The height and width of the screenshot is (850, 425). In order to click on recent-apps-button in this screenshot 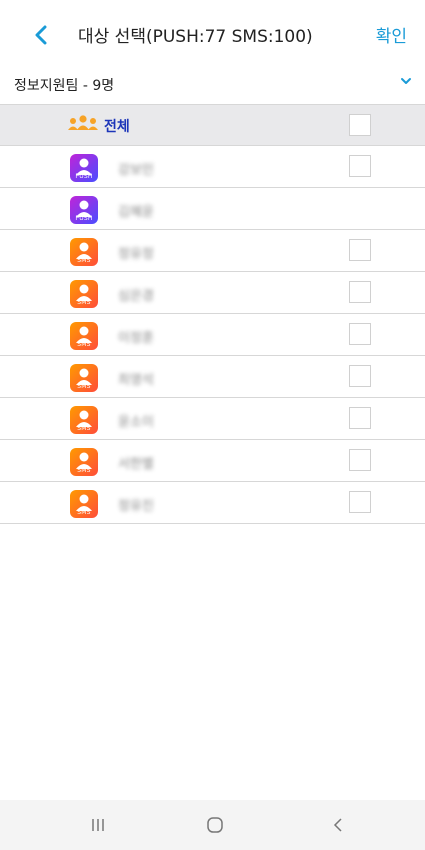, I will do `click(98, 825)`.